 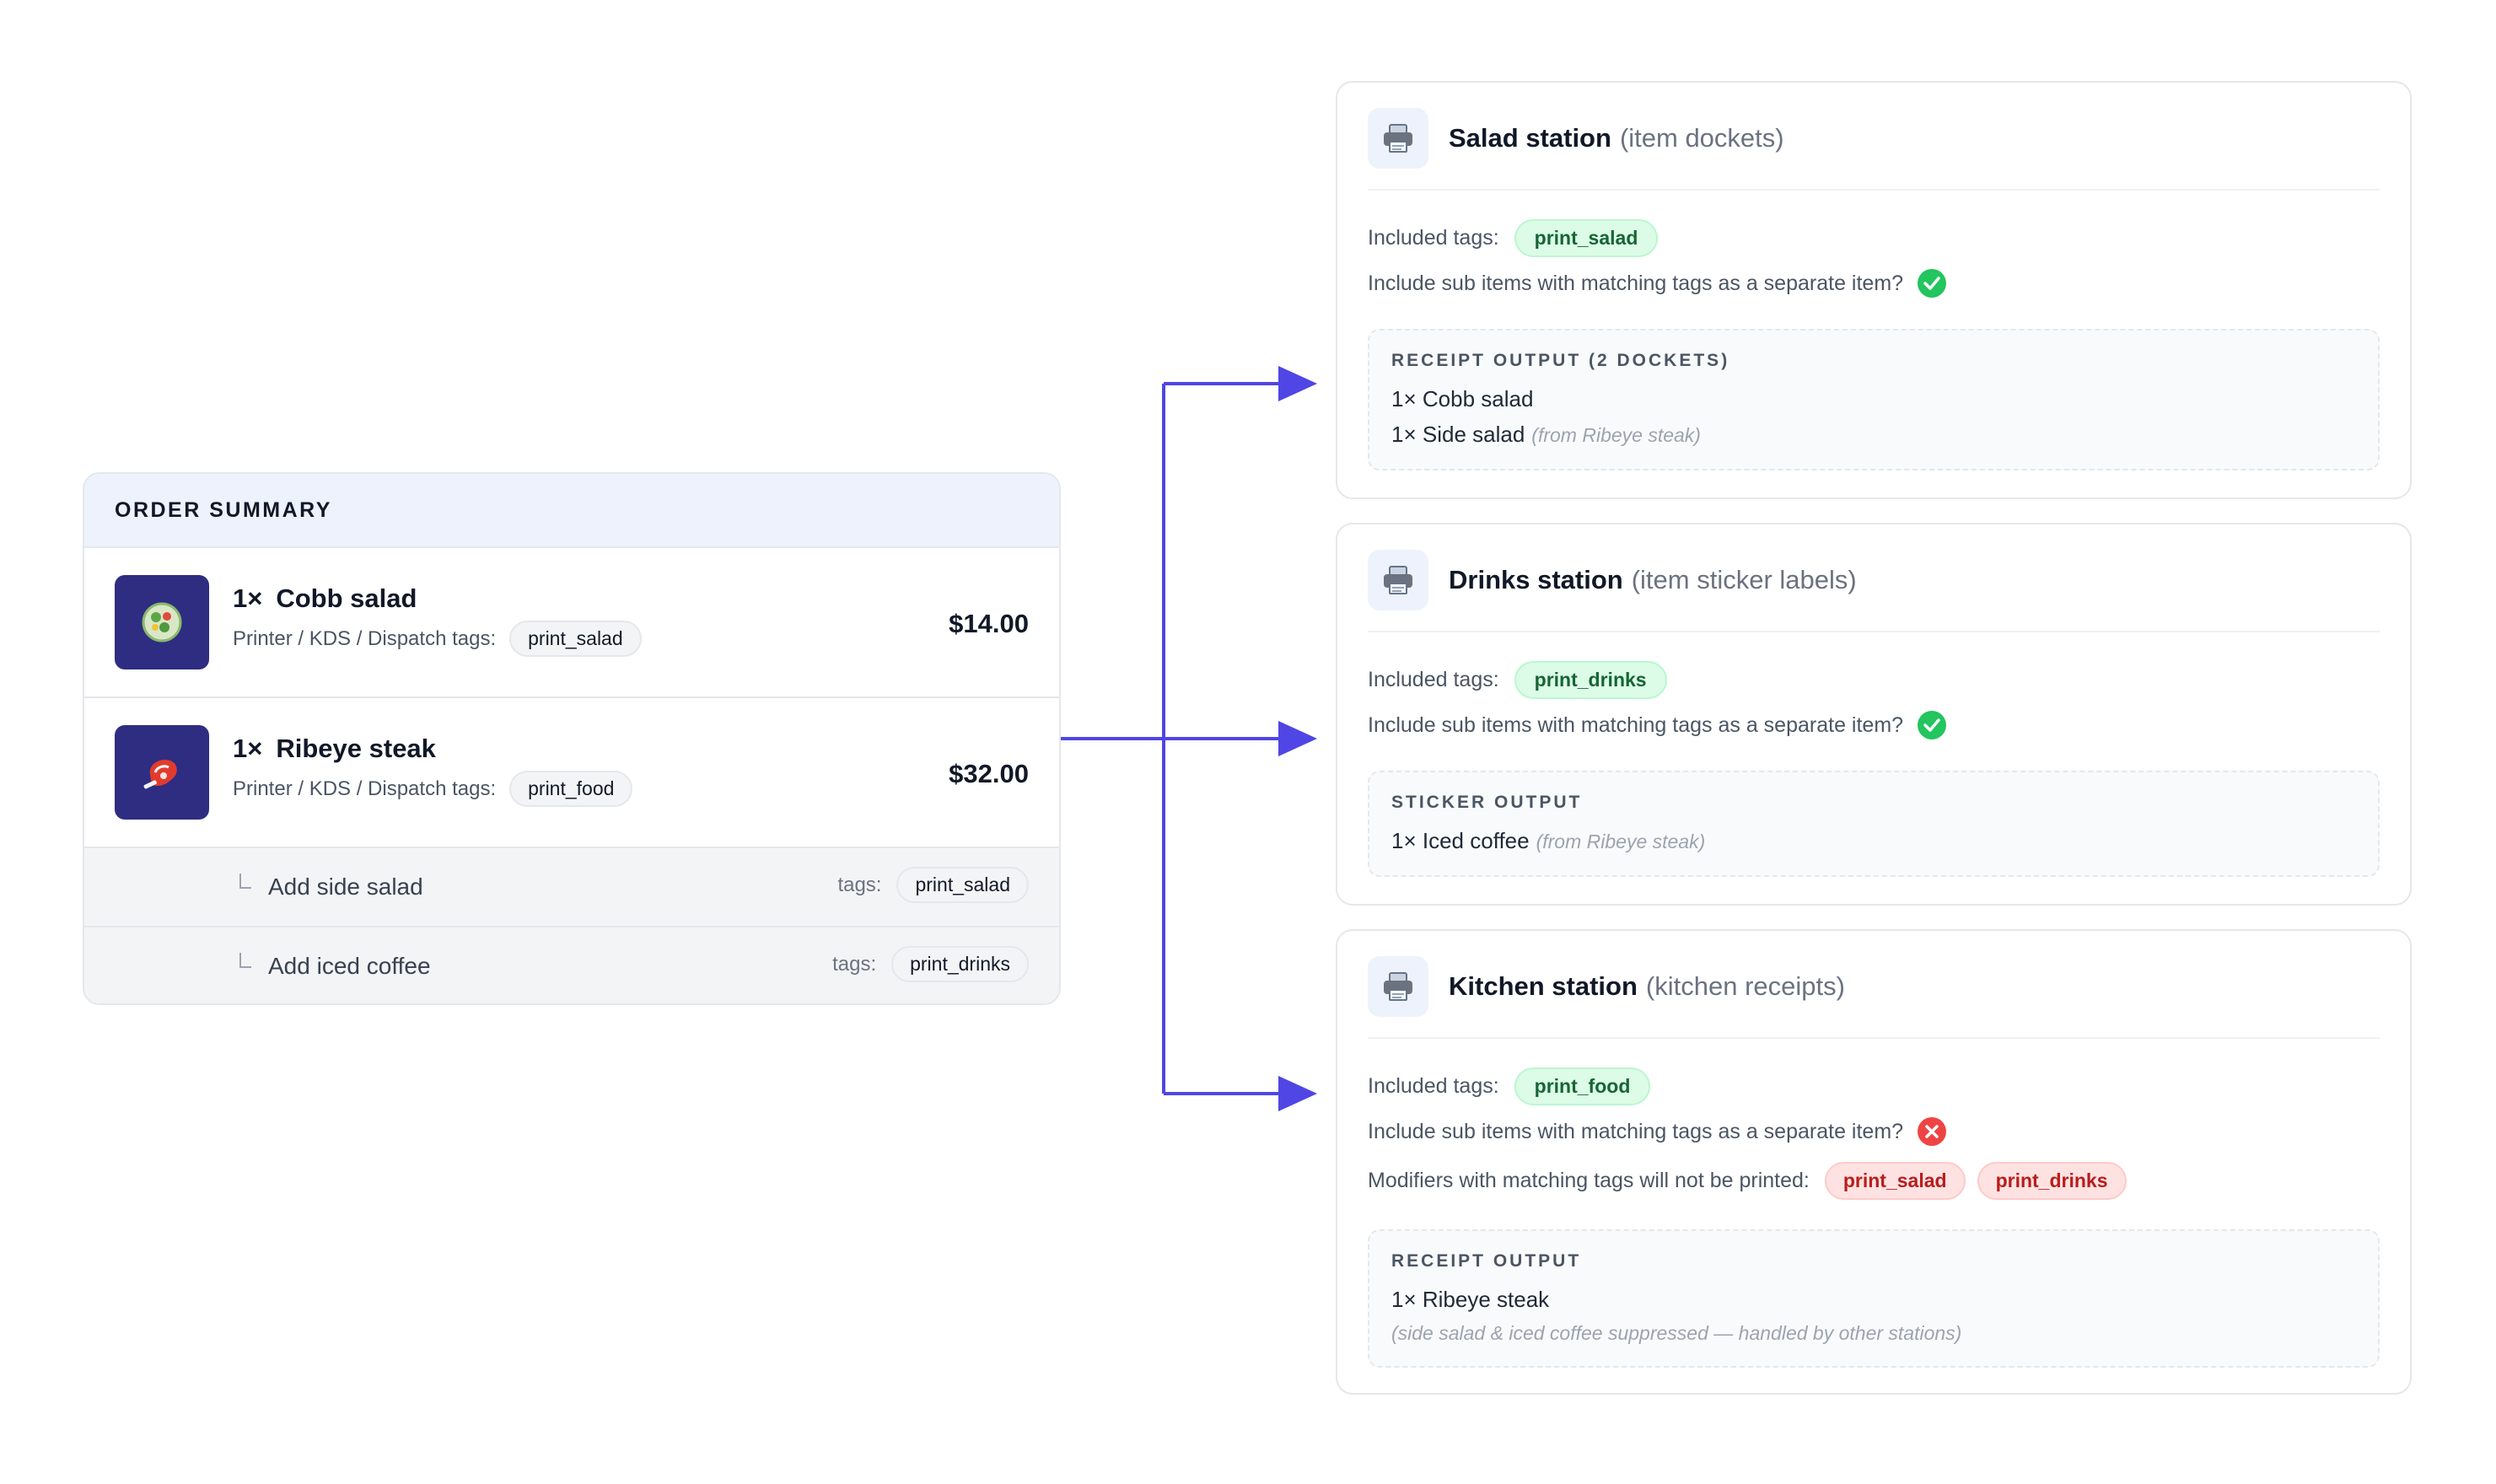 What do you see at coordinates (960, 964) in the screenshot?
I see `sub-item-tag: print_drinks` at bounding box center [960, 964].